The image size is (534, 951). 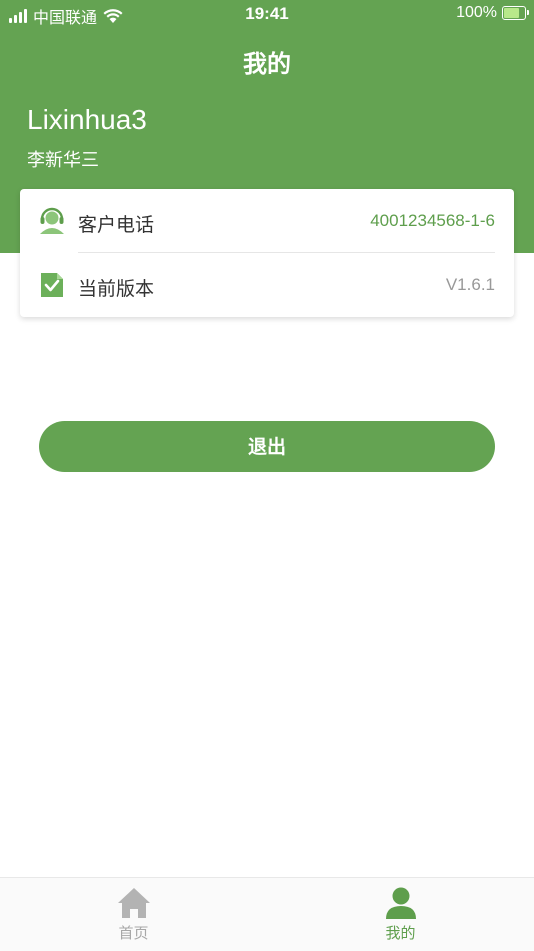 I want to click on app-version-label: 当前版本, so click(x=116, y=289).